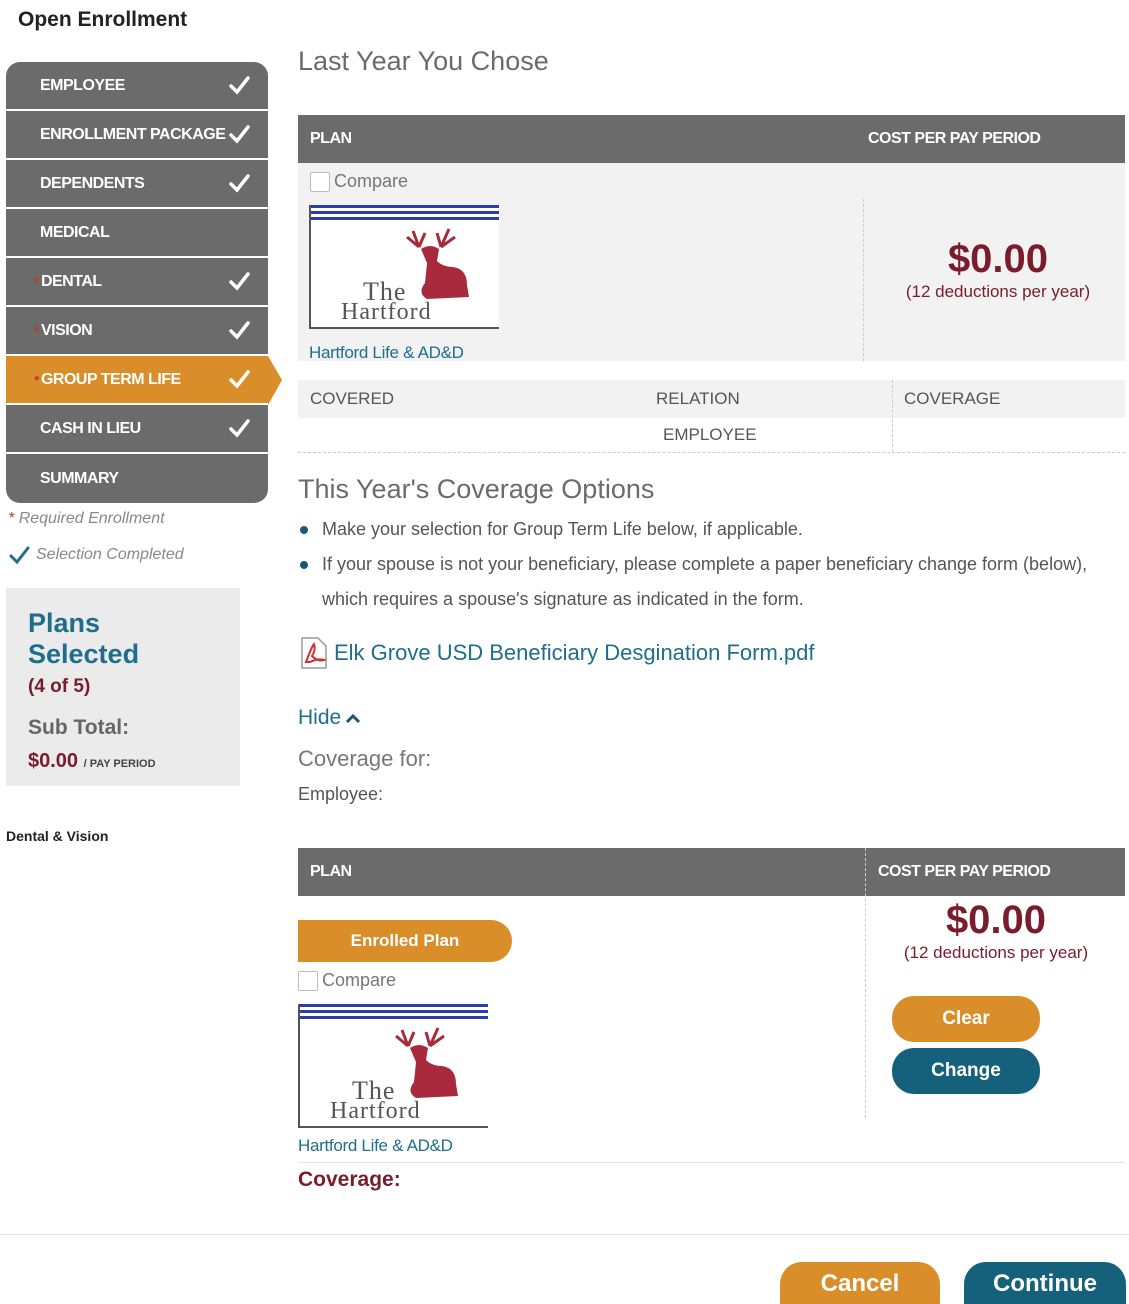  I want to click on chevron-up-icon, so click(353, 718).